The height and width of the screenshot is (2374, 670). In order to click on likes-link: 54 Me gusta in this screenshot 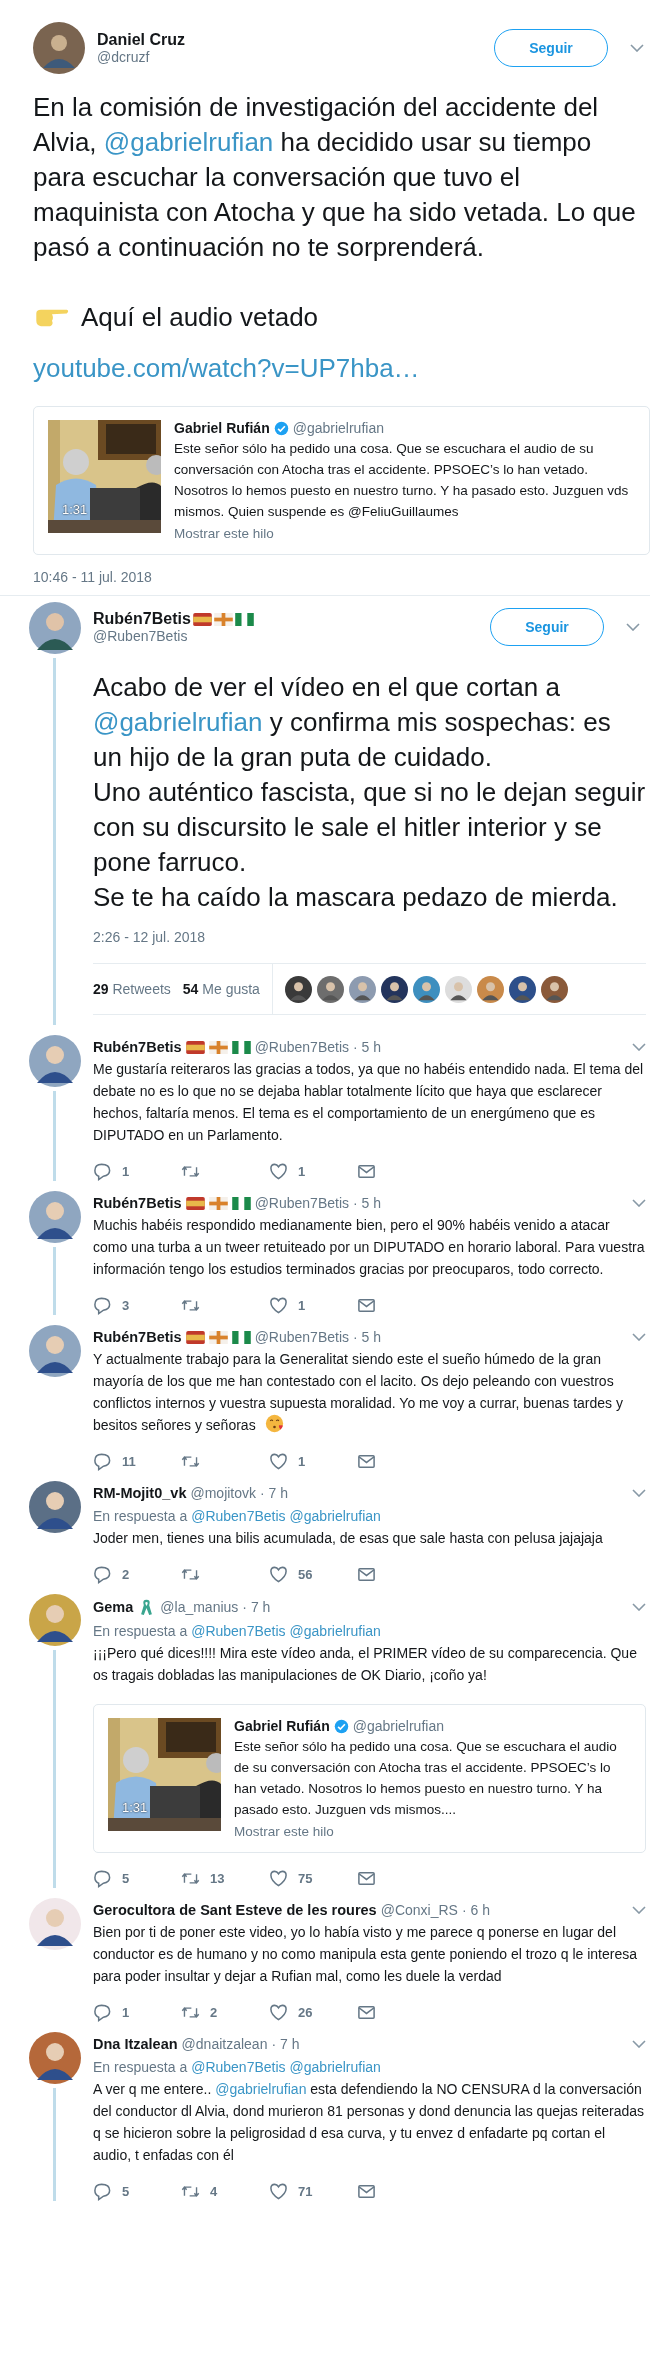, I will do `click(221, 989)`.